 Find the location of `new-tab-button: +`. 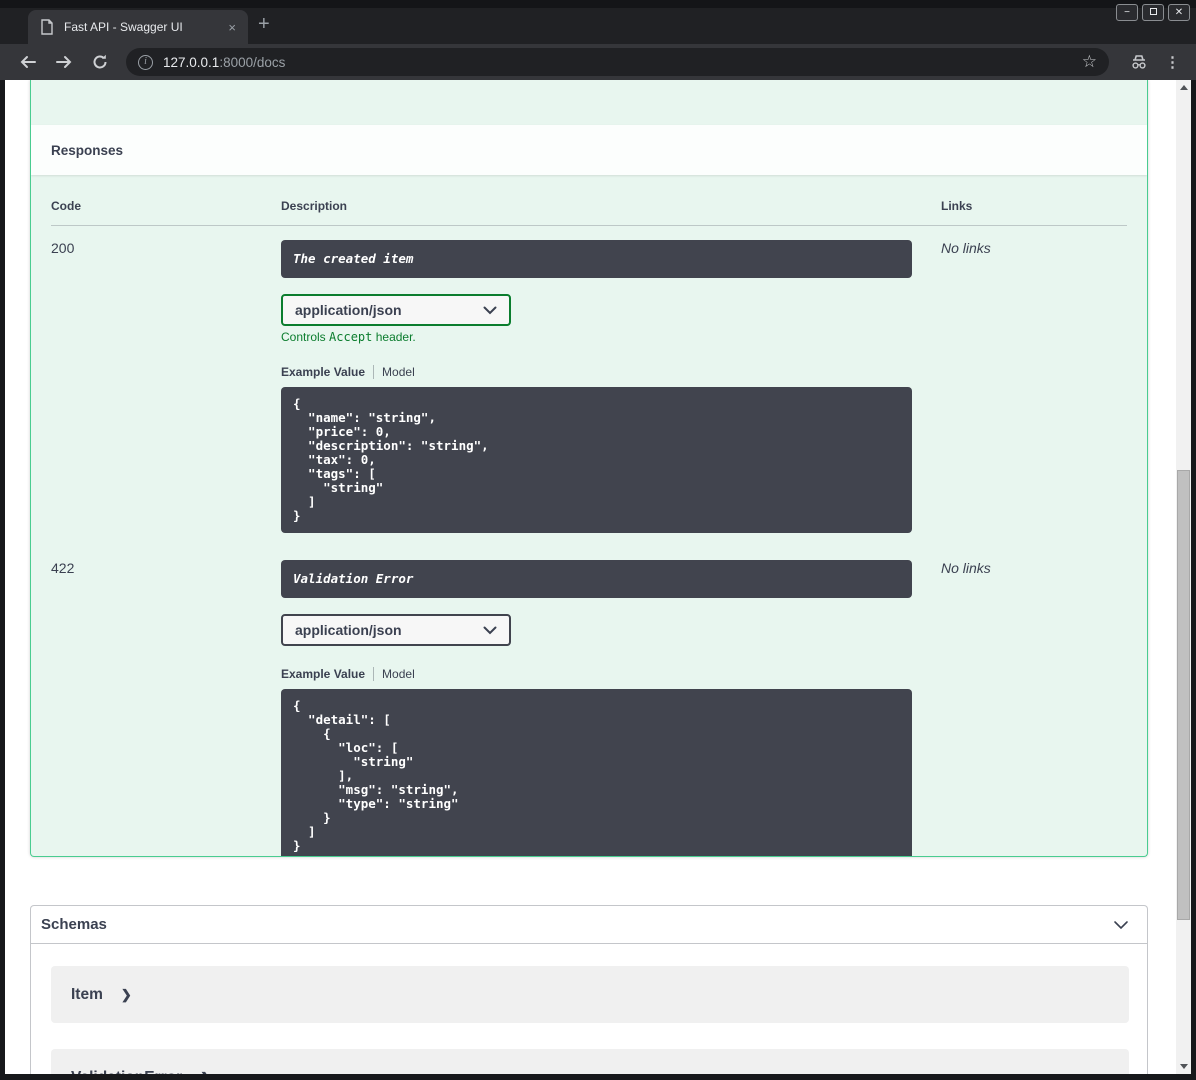

new-tab-button: + is located at coordinates (264, 24).